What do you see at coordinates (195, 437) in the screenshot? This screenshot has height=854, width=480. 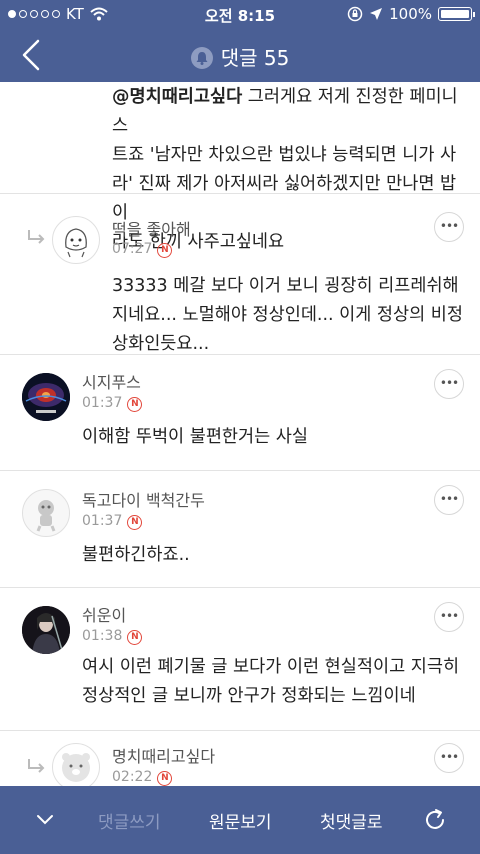 I see `comment-line: 이해함 뚜벅이 불편한거는 사실` at bounding box center [195, 437].